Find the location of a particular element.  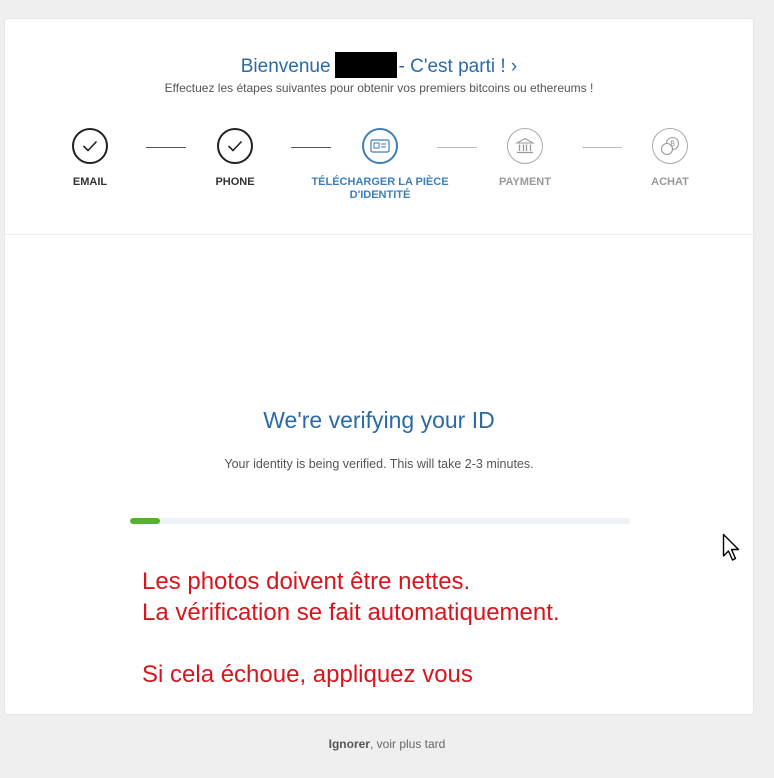

coins-icon: ₿ is located at coordinates (670, 146).